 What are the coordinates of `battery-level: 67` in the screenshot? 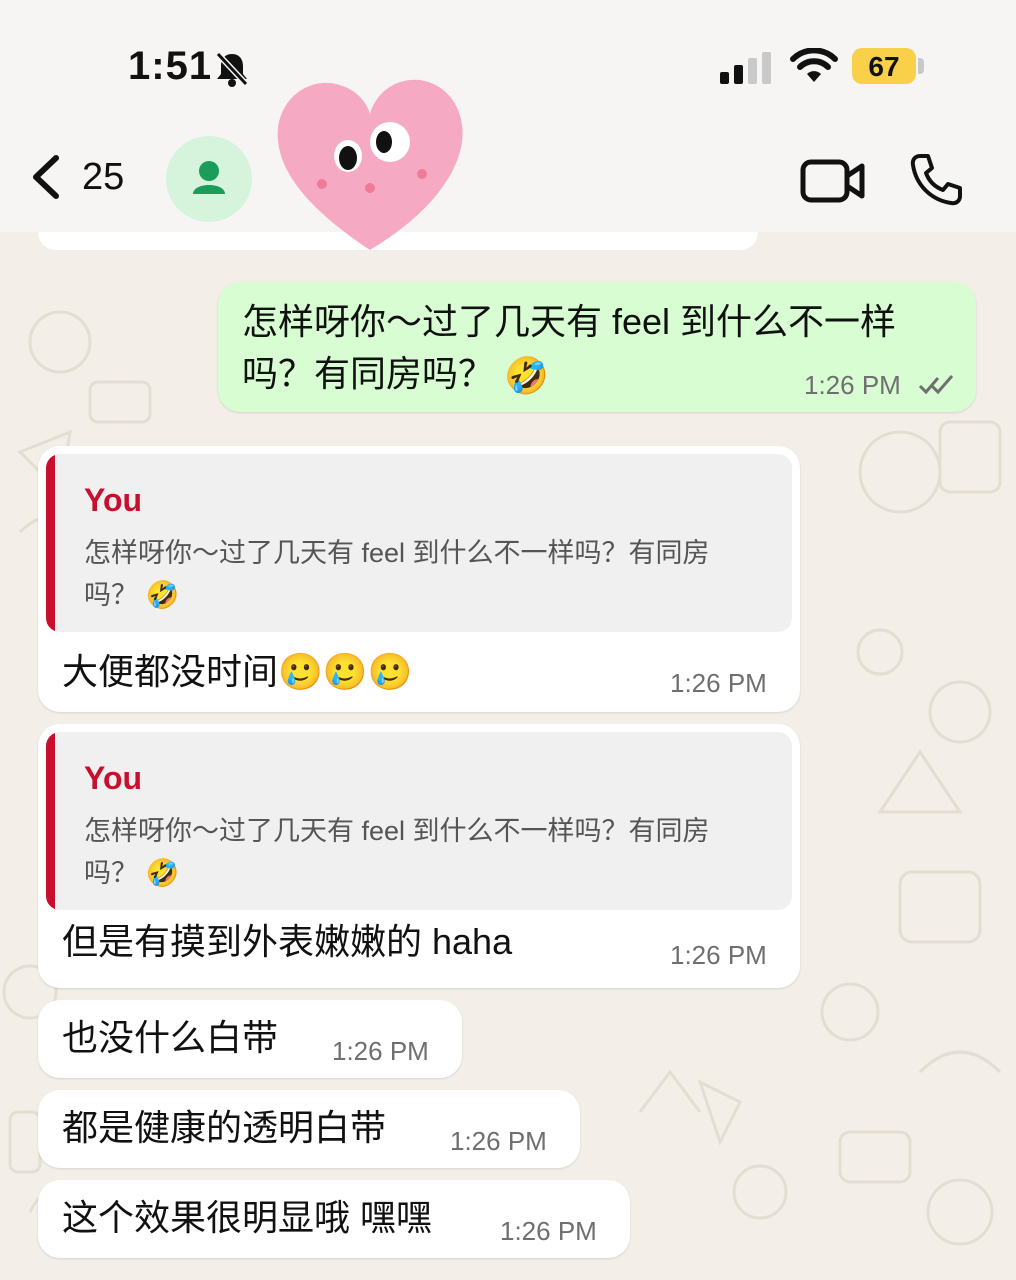 It's located at (884, 66).